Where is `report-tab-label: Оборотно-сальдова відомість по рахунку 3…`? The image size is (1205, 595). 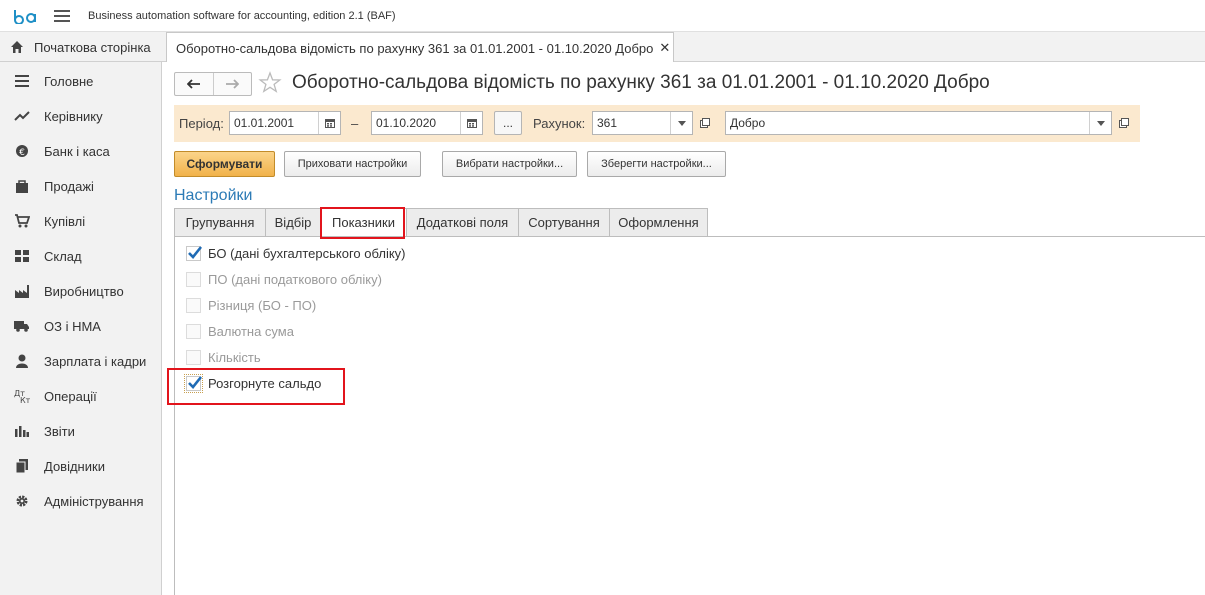 report-tab-label: Оборотно-сальдова відомість по рахунку 3… is located at coordinates (415, 48).